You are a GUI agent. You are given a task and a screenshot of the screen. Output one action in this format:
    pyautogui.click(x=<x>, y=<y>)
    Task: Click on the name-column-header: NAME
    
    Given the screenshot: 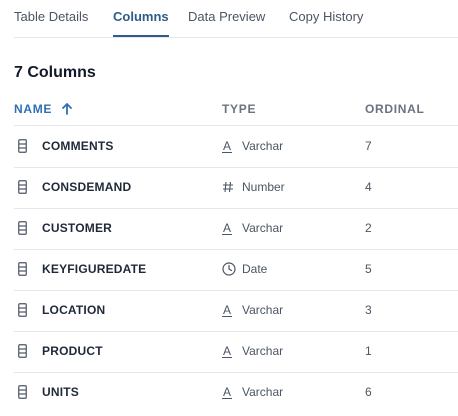 What is the action you would take?
    pyautogui.click(x=43, y=110)
    